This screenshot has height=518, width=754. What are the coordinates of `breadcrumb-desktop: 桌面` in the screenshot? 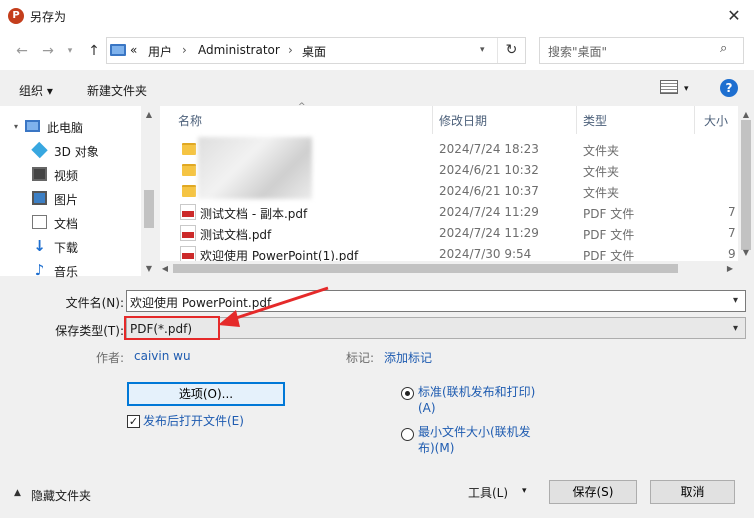 It's located at (314, 51).